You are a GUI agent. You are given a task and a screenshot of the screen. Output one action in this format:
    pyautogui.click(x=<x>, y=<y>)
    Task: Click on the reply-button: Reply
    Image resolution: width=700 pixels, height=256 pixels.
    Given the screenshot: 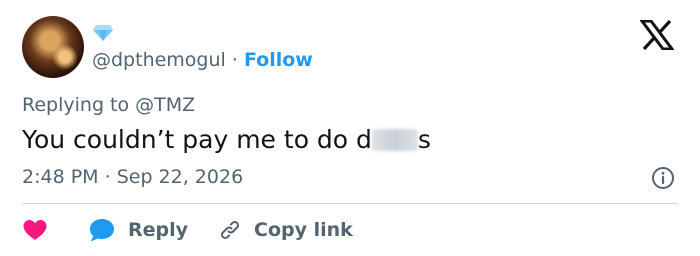 What is the action you would take?
    pyautogui.click(x=138, y=230)
    